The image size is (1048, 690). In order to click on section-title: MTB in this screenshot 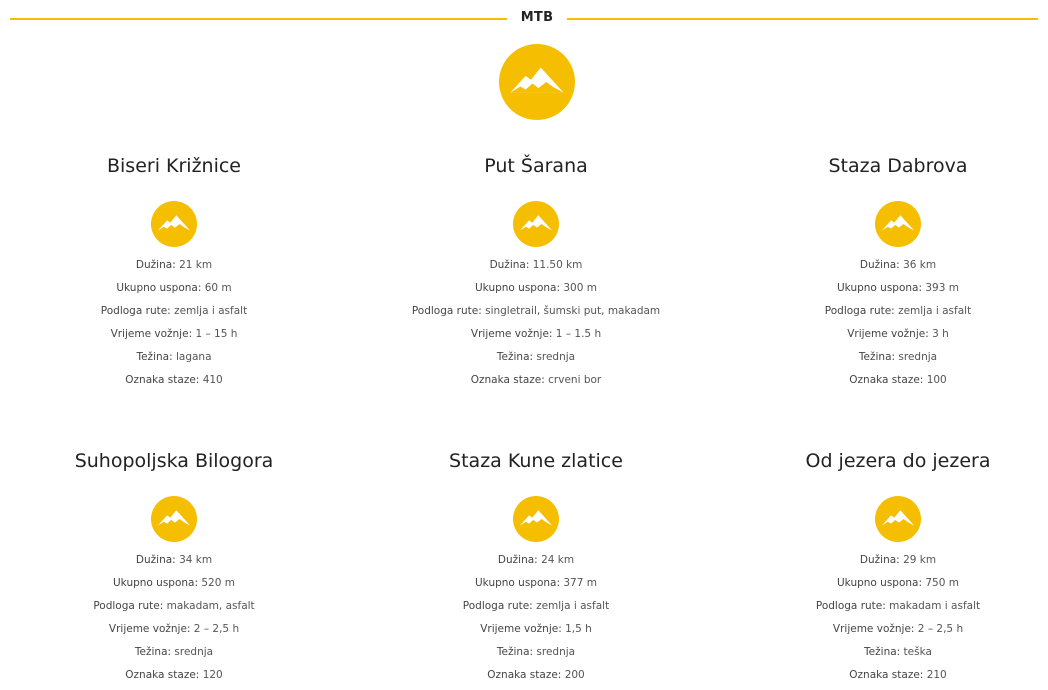, I will do `click(537, 17)`.